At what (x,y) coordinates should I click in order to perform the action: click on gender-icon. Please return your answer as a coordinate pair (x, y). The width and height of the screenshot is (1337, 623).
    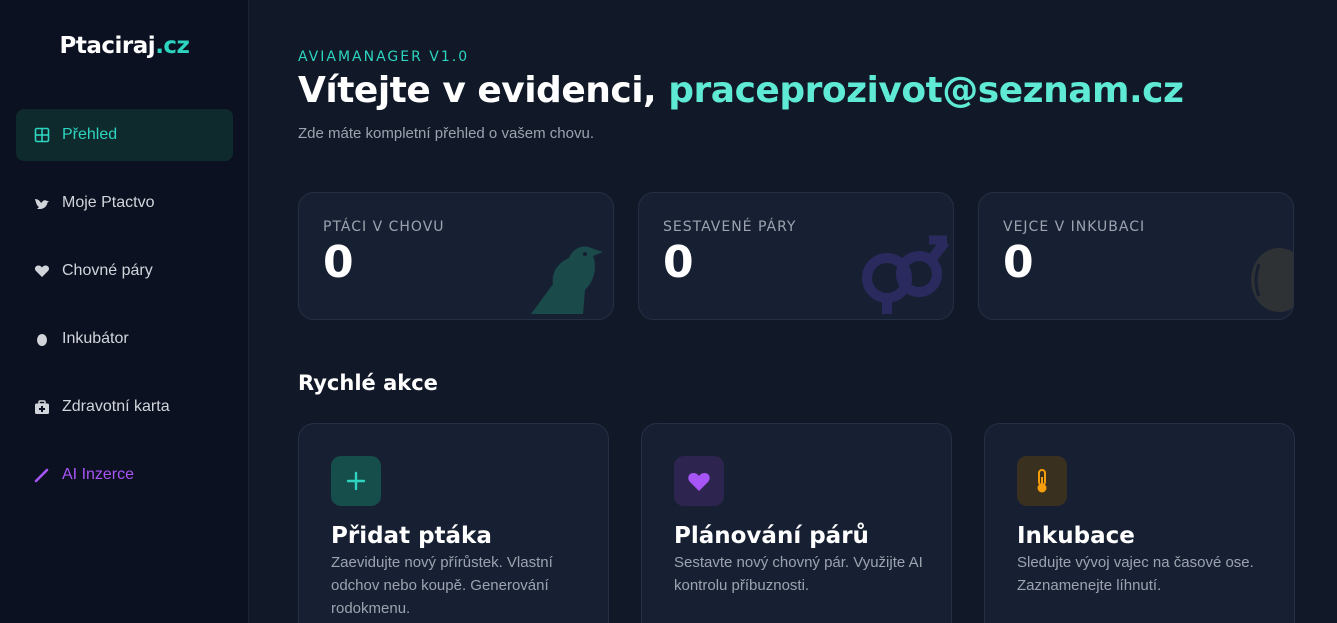
    Looking at the image, I should click on (905, 274).